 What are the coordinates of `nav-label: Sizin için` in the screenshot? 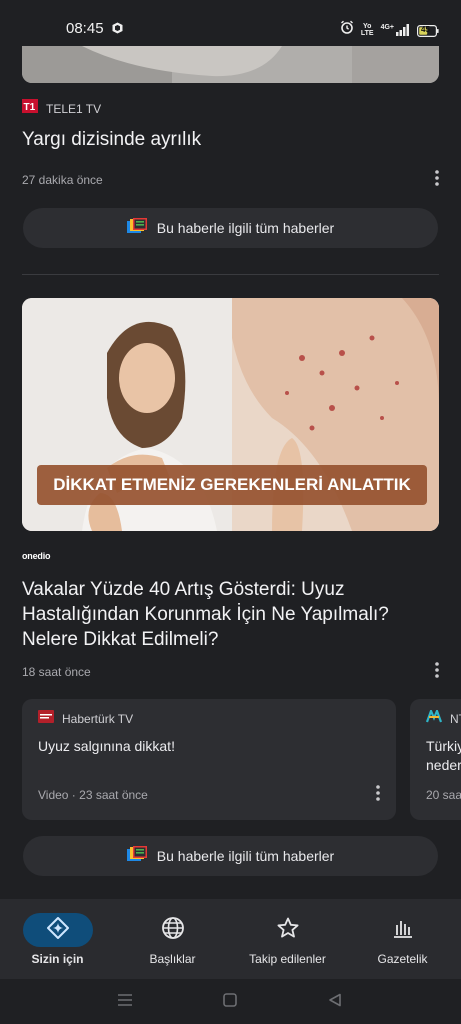 It's located at (57, 959).